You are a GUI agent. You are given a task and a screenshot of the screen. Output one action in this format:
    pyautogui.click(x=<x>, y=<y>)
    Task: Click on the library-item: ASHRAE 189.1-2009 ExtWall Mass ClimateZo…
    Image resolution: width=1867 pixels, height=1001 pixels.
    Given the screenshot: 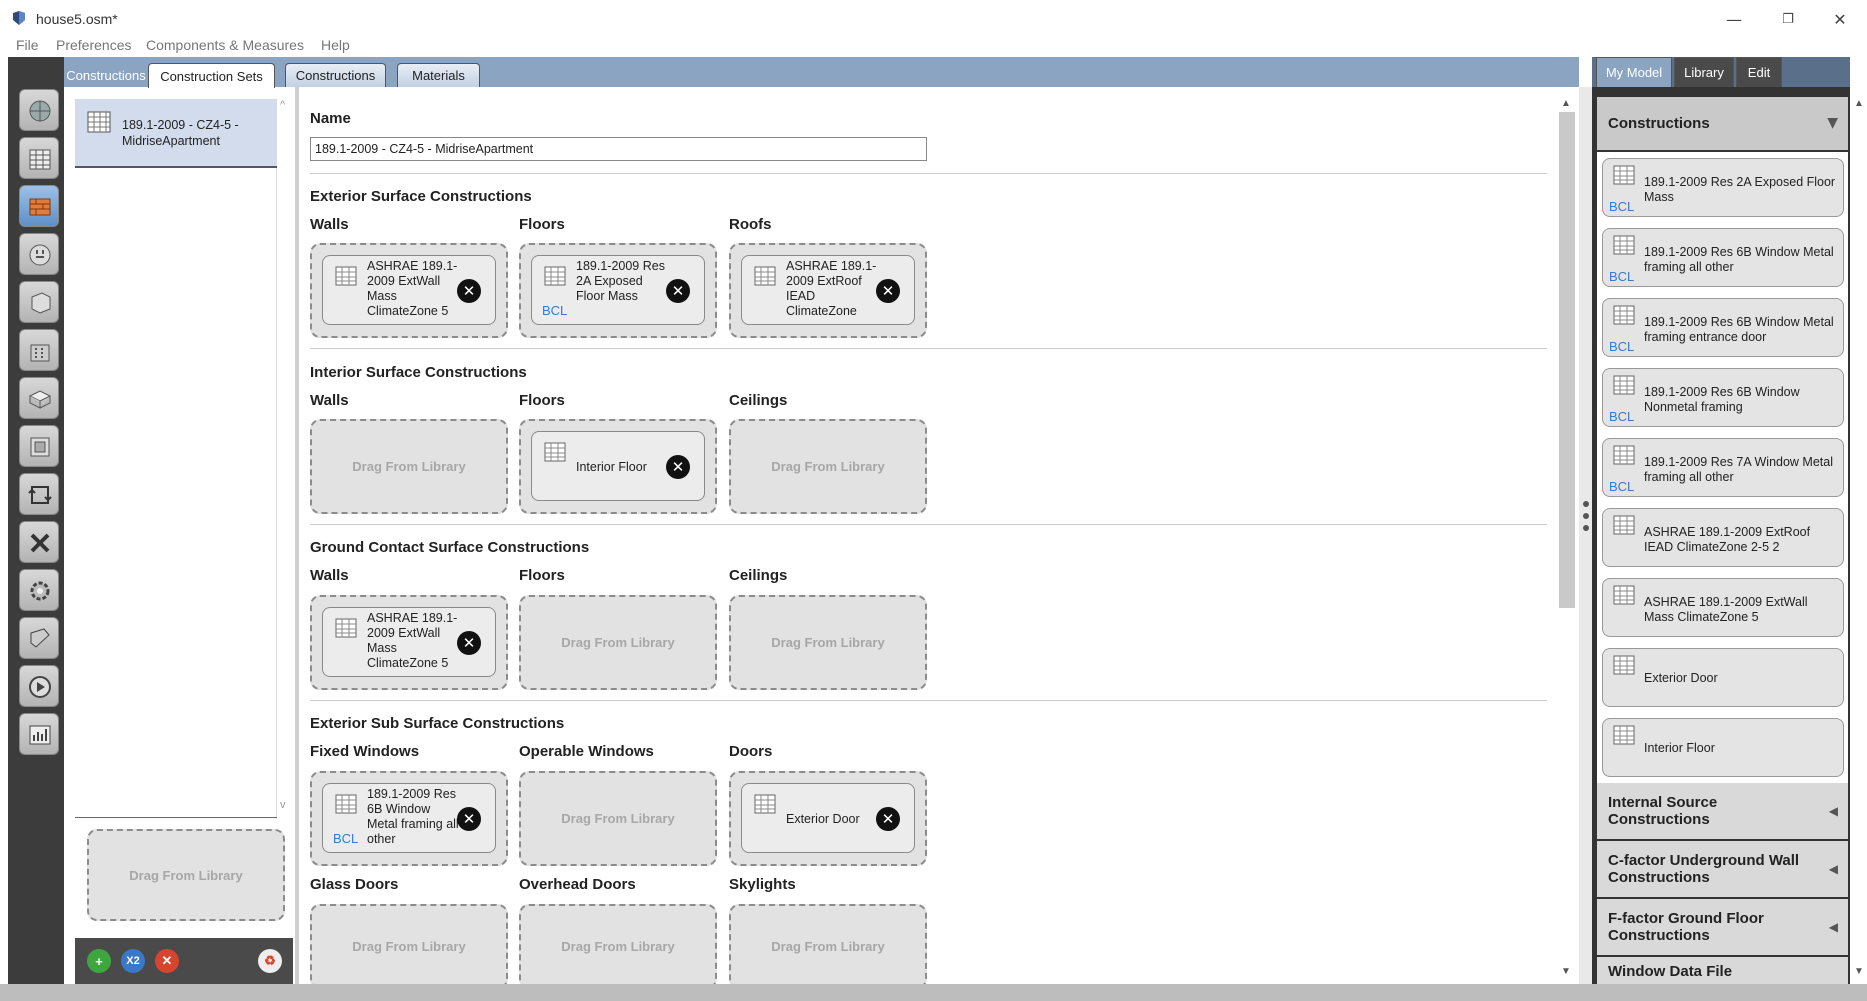 What is the action you would take?
    pyautogui.click(x=1723, y=607)
    